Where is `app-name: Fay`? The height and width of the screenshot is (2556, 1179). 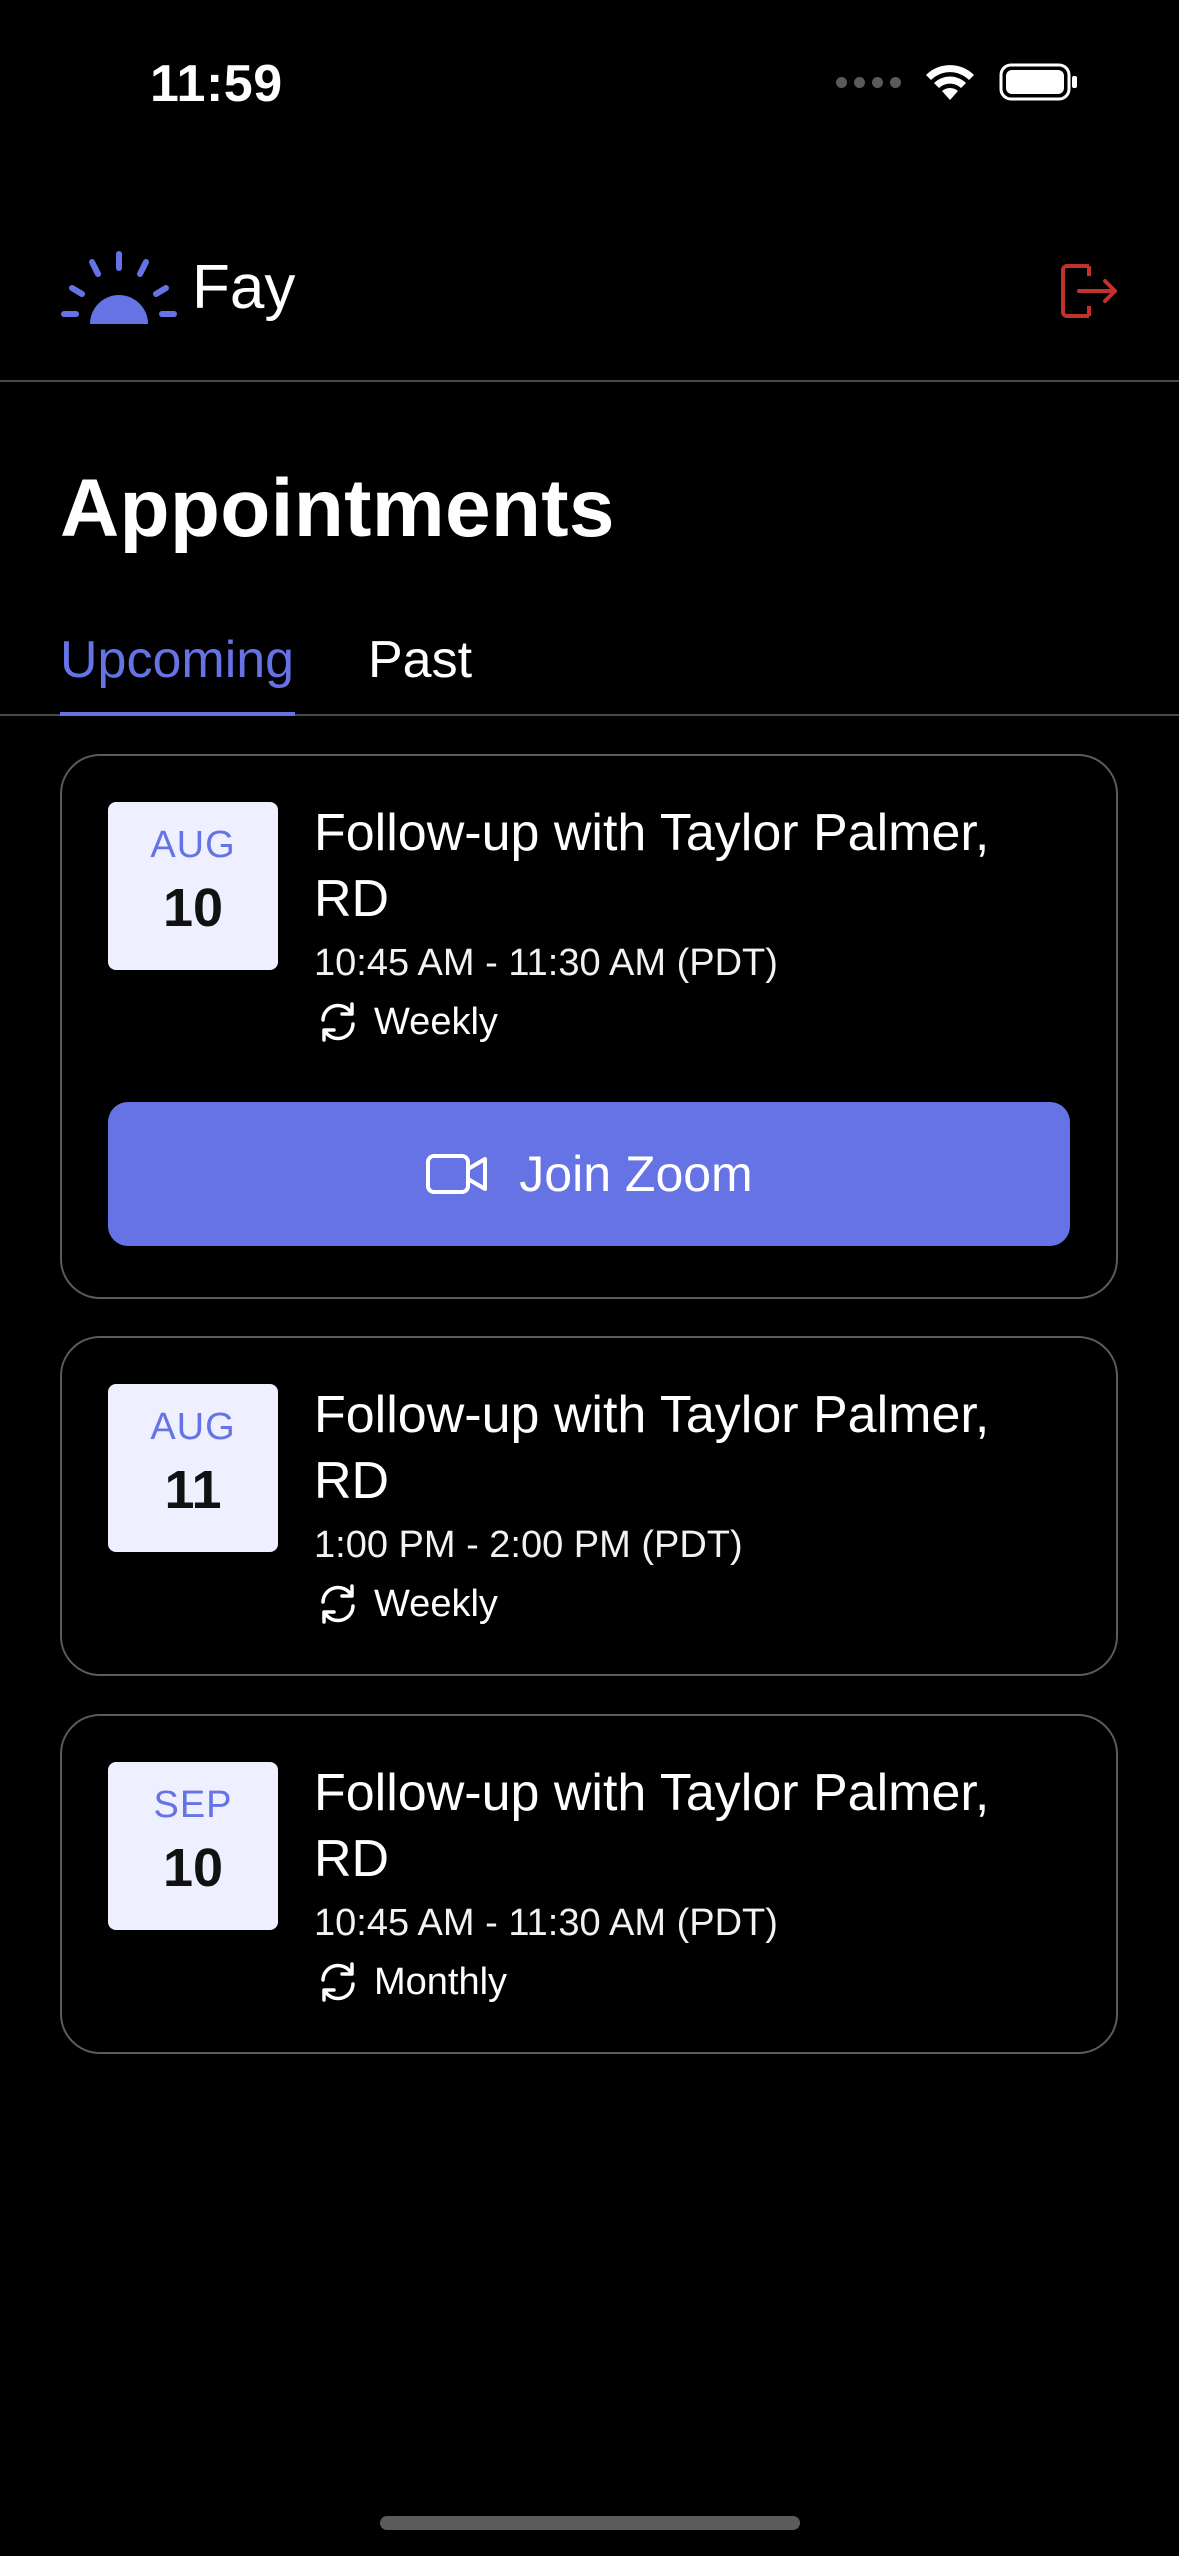
app-name: Fay is located at coordinates (244, 287).